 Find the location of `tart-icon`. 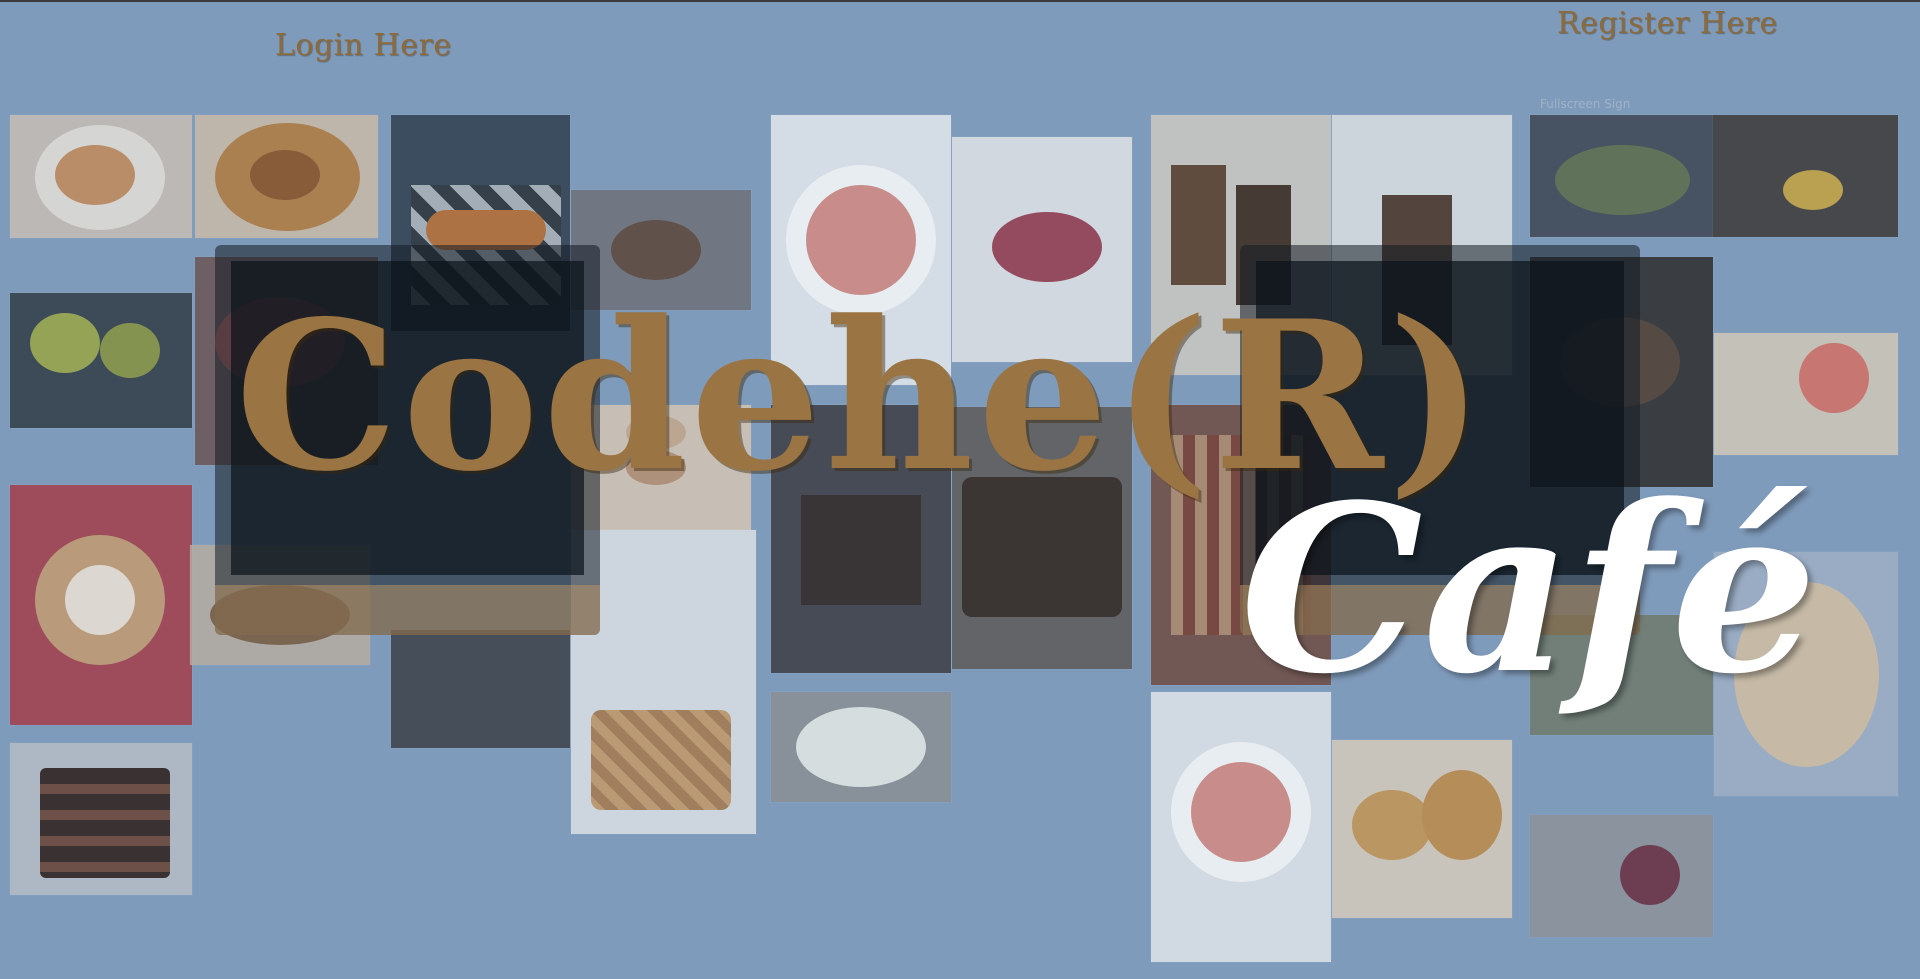

tart-icon is located at coordinates (286, 176).